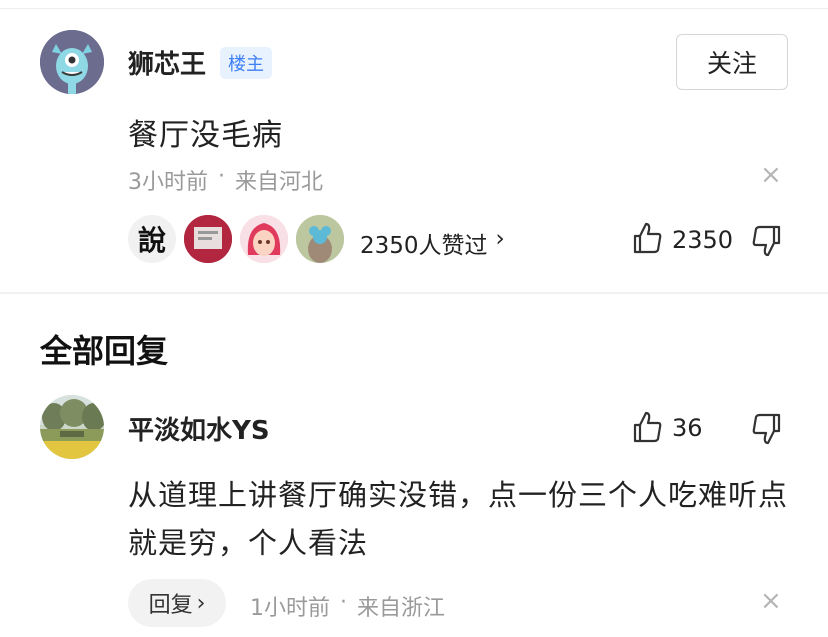 The height and width of the screenshot is (637, 828). I want to click on liker-avatars: 說, so click(242, 240).